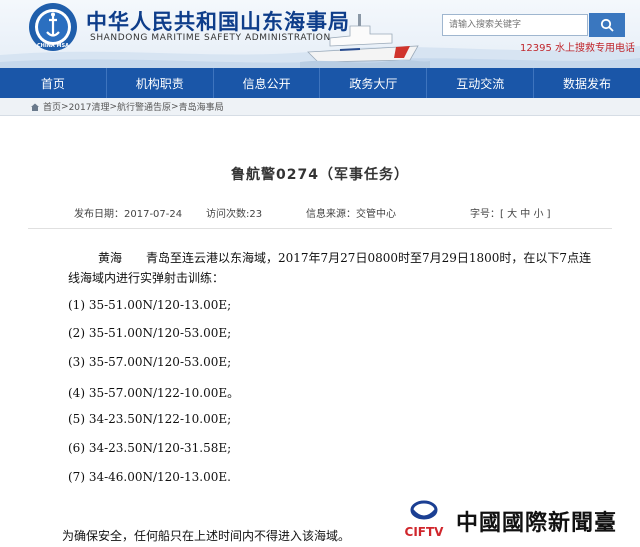 This screenshot has height=547, width=640. I want to click on body-paragraph-line-2: 线海域内进行实弹射击训练：, so click(146, 278).